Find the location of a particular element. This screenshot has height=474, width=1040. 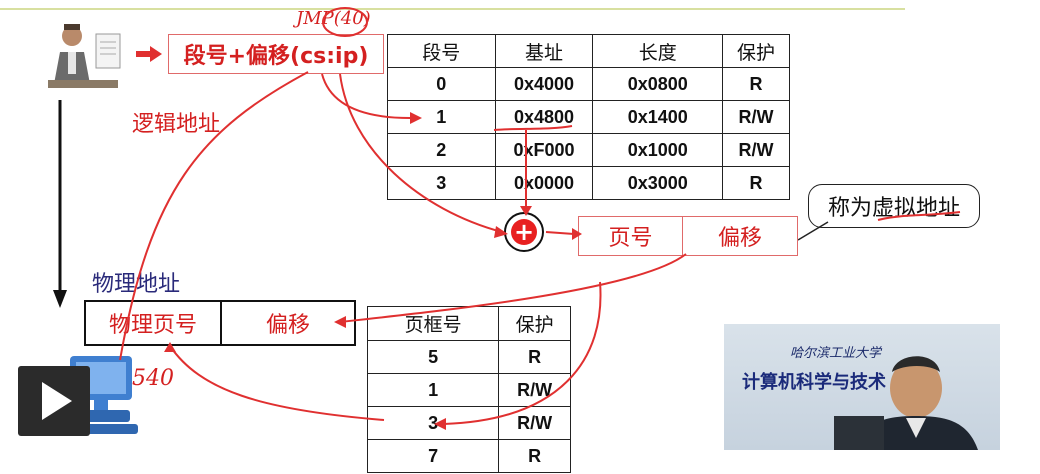

arrowhead-plus is located at coordinates (501, 232).